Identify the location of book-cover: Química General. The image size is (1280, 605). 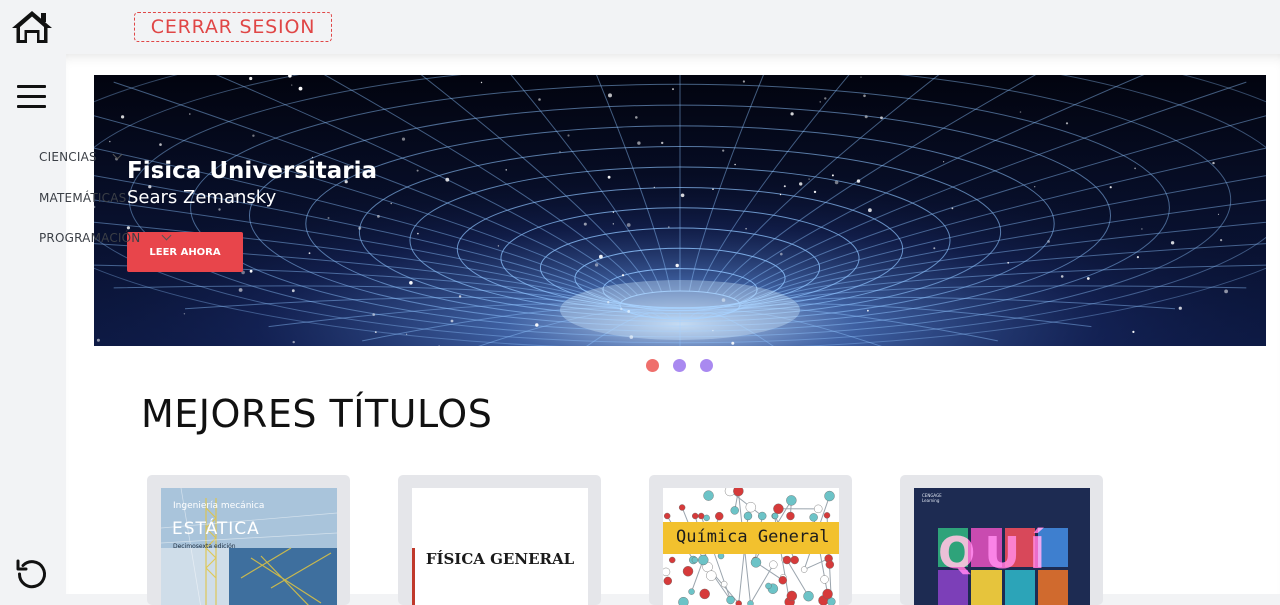
(751, 546).